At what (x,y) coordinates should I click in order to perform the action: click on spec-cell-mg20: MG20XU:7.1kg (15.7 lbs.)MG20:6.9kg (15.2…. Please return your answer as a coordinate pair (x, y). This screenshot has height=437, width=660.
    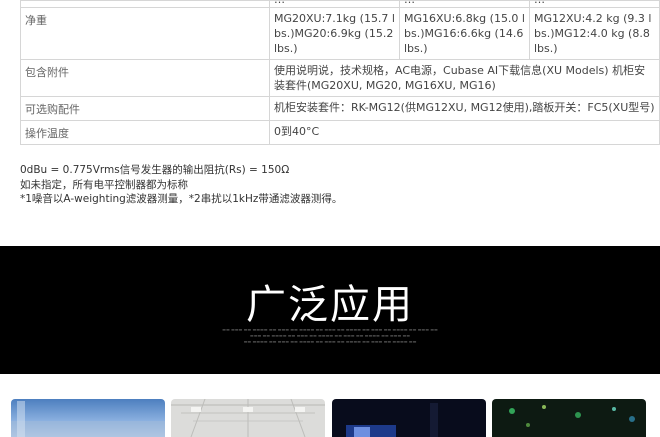
    Looking at the image, I should click on (334, 33).